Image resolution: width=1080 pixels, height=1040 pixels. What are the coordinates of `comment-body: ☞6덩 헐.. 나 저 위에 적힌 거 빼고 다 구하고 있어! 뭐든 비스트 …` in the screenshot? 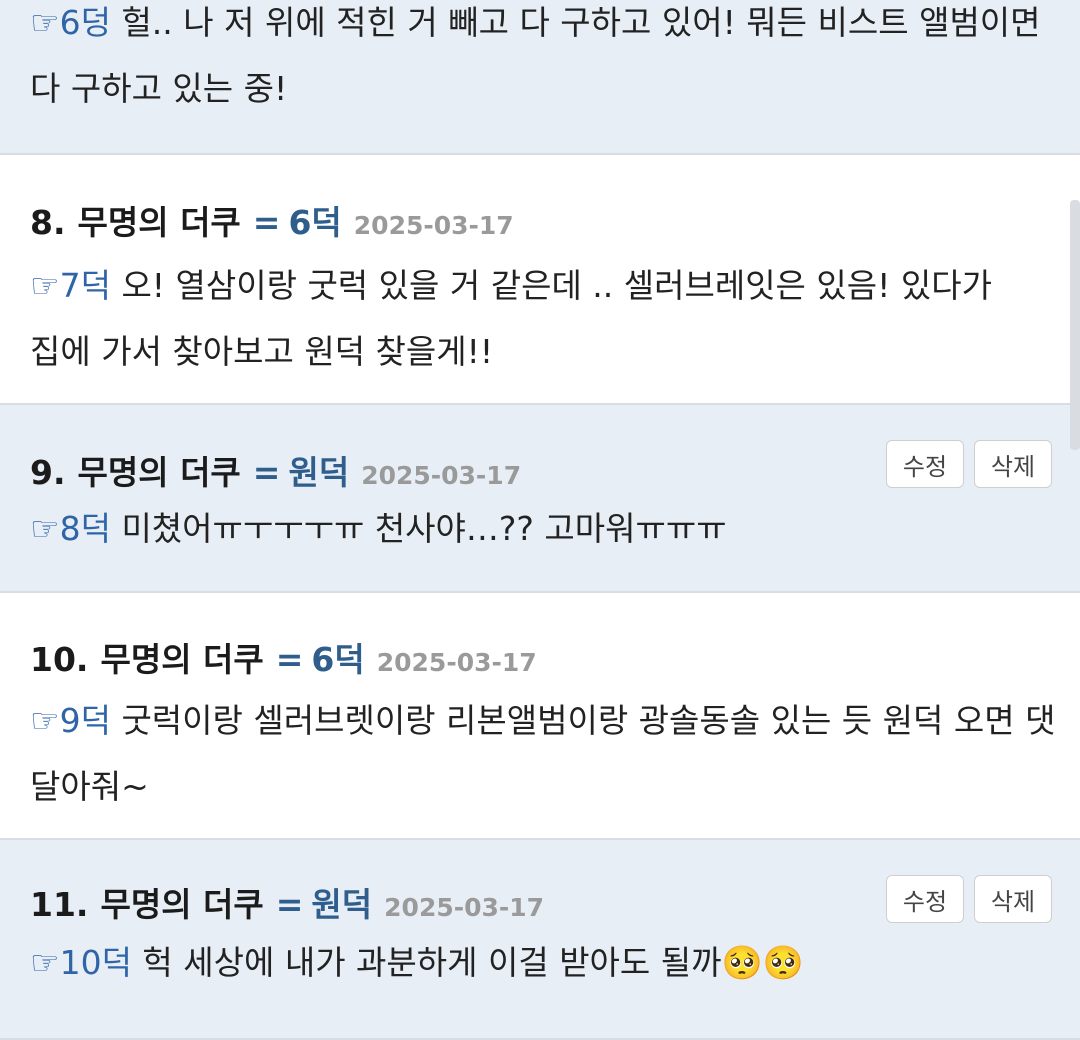 It's located at (543, 61).